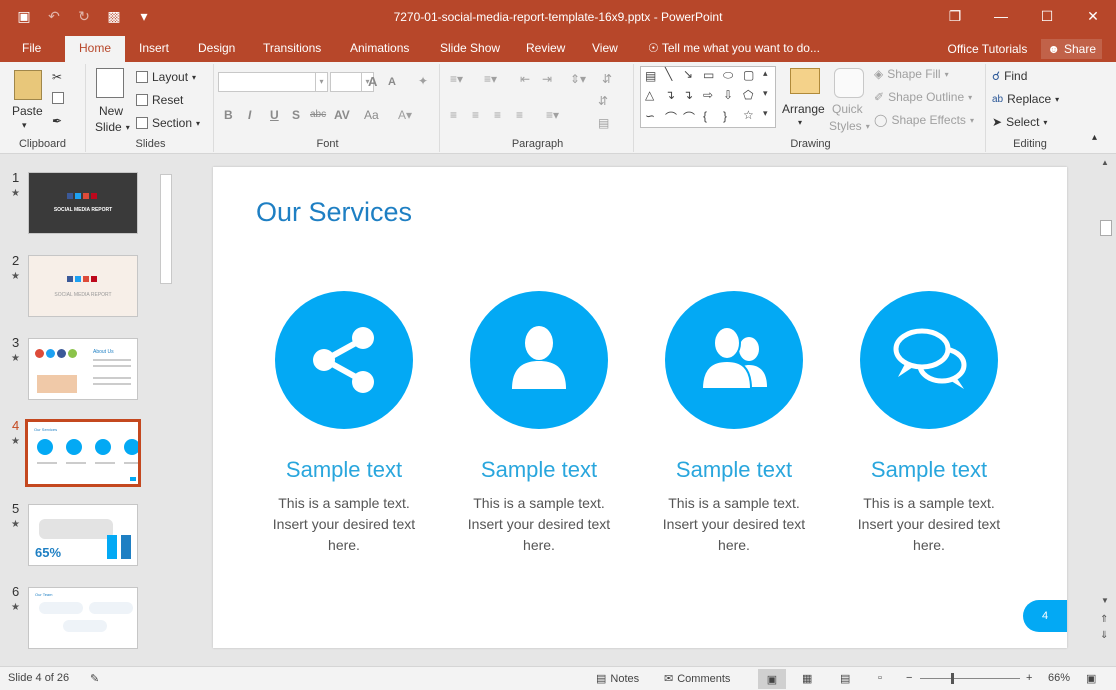 The height and width of the screenshot is (690, 1116). What do you see at coordinates (166, 411) in the screenshot?
I see `thumbnail-scrollbar` at bounding box center [166, 411].